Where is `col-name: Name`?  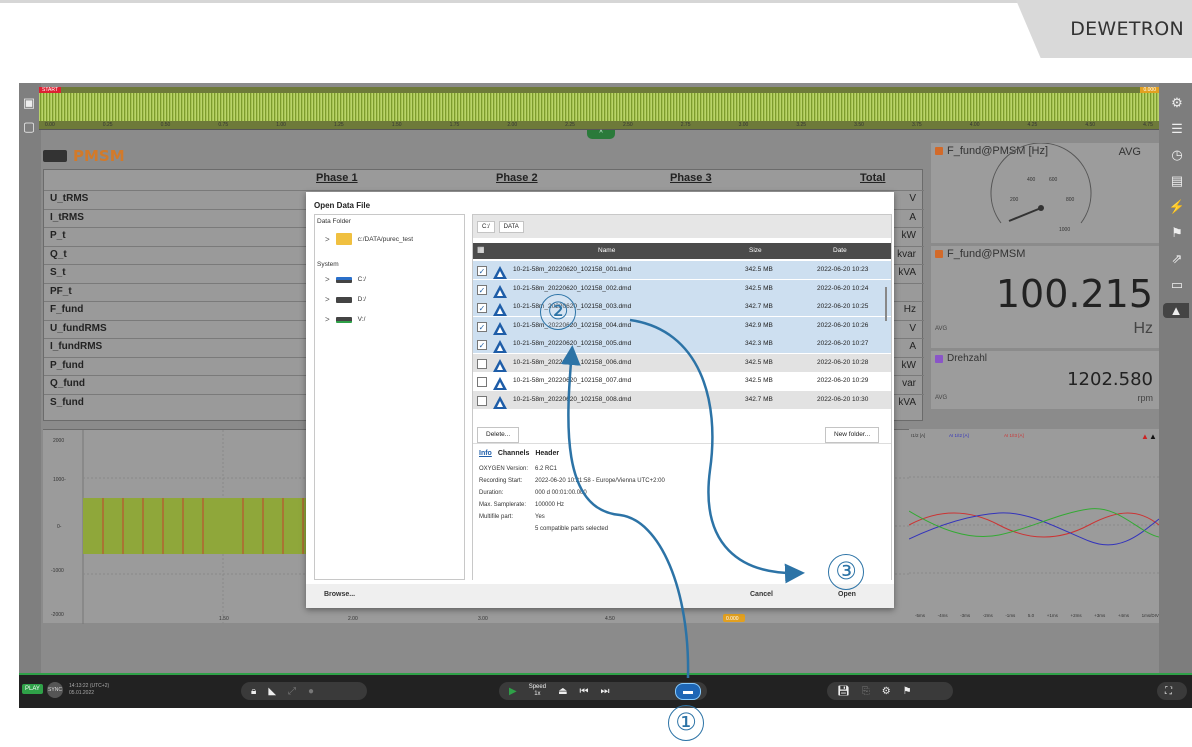 col-name: Name is located at coordinates (606, 250).